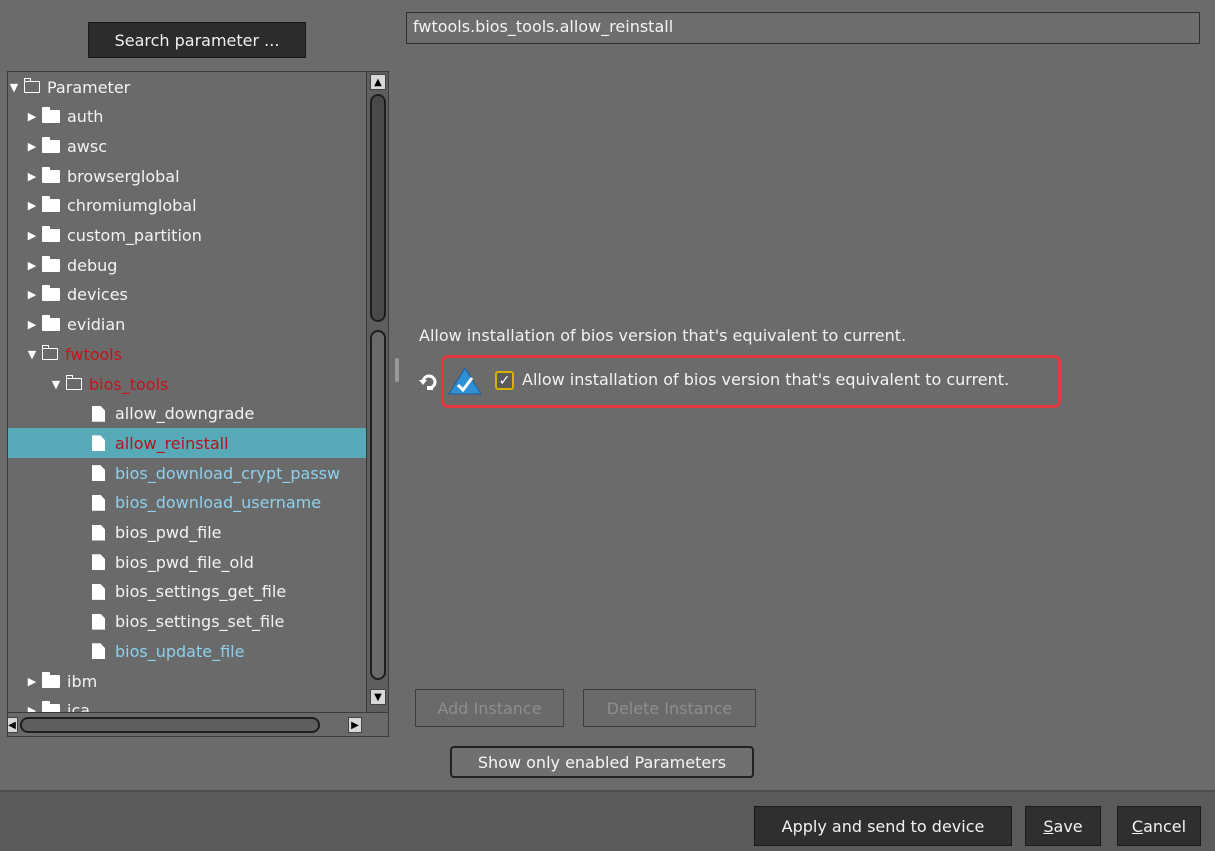 This screenshot has width=1215, height=851. I want to click on tree-item-label: bios_pwd_file, so click(168, 532).